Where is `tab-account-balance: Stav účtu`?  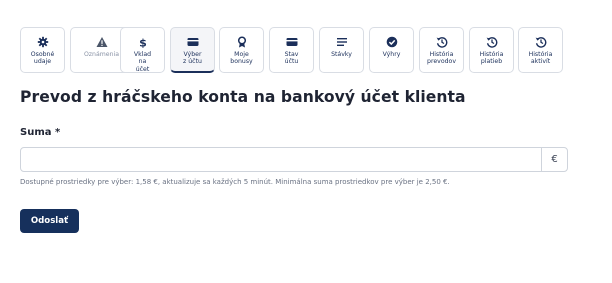
tab-account-balance: Stav účtu is located at coordinates (291, 50).